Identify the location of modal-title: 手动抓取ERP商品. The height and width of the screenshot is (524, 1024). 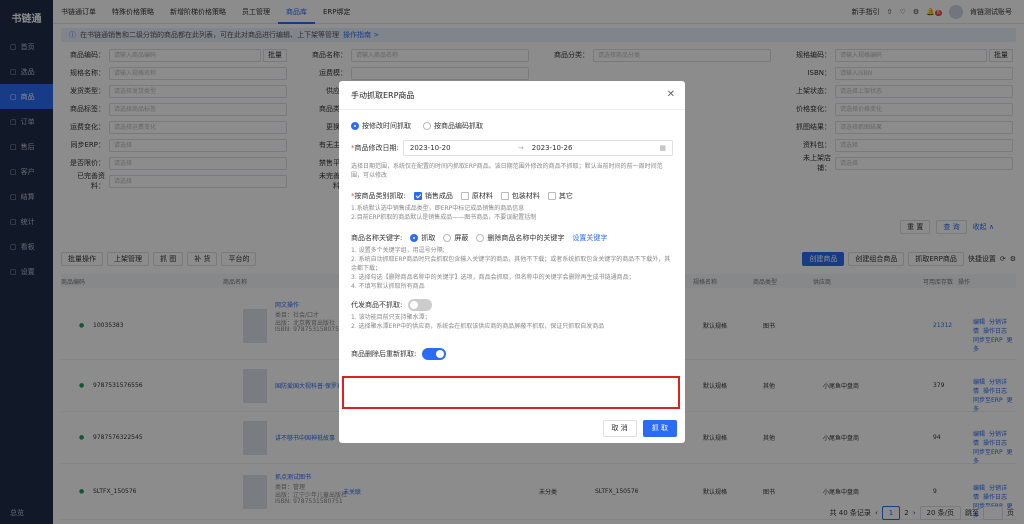
(383, 95).